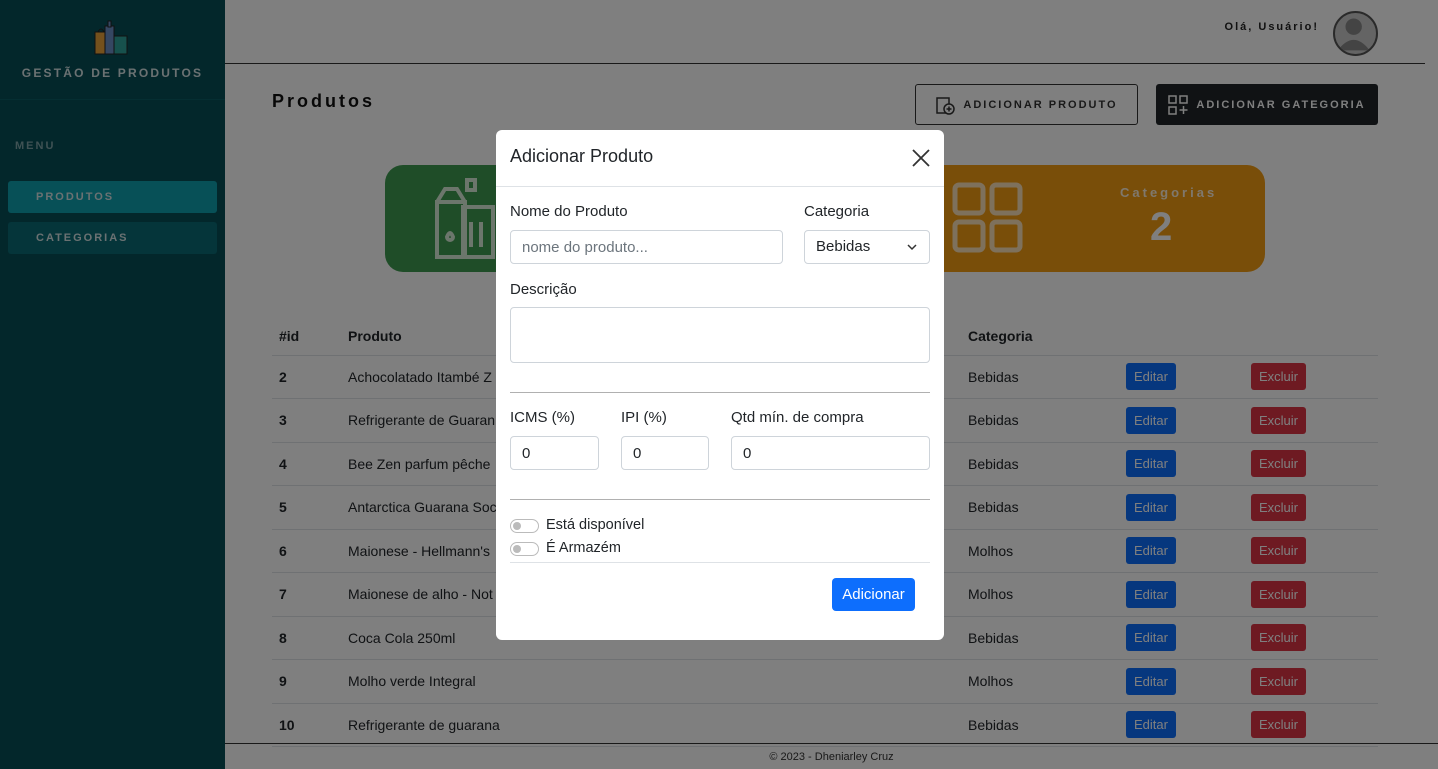  What do you see at coordinates (554, 453) in the screenshot?
I see `icms-input` at bounding box center [554, 453].